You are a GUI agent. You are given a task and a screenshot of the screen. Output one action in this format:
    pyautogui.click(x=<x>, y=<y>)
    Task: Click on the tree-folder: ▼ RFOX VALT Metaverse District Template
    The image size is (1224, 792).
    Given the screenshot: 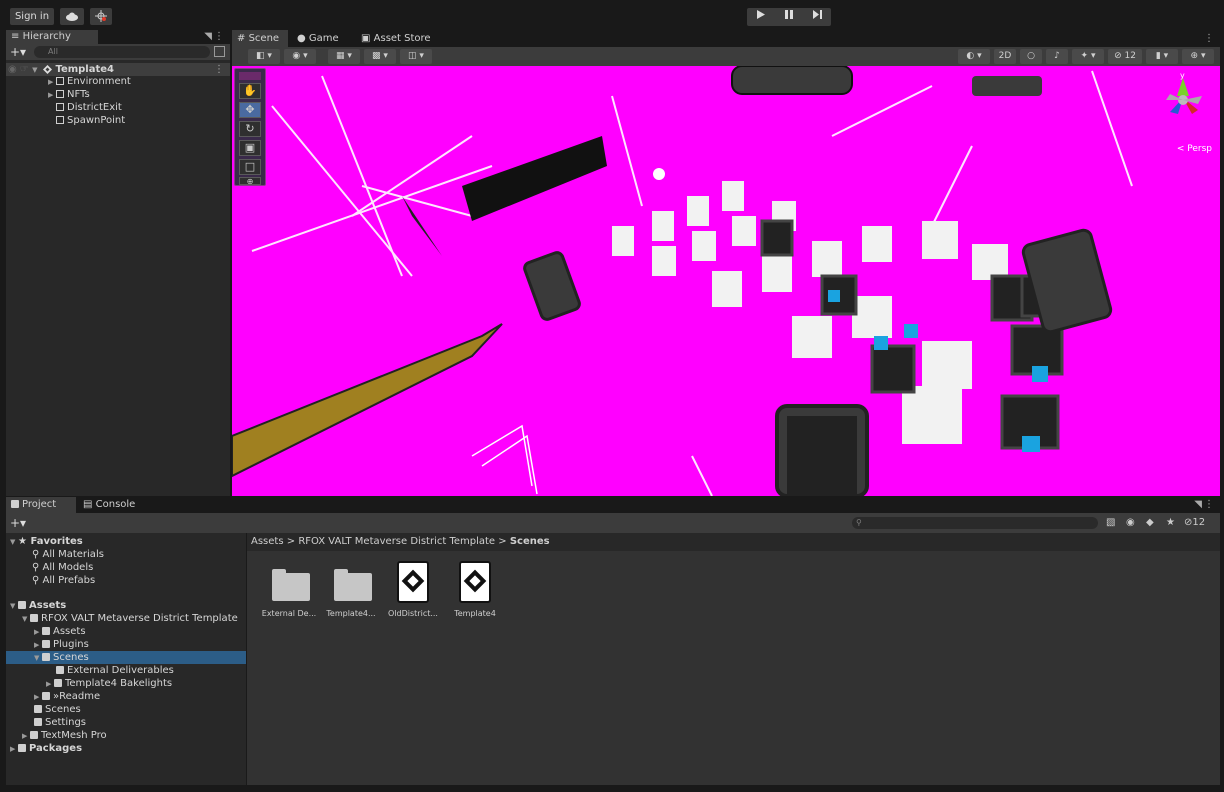 What is the action you would take?
    pyautogui.click(x=130, y=618)
    